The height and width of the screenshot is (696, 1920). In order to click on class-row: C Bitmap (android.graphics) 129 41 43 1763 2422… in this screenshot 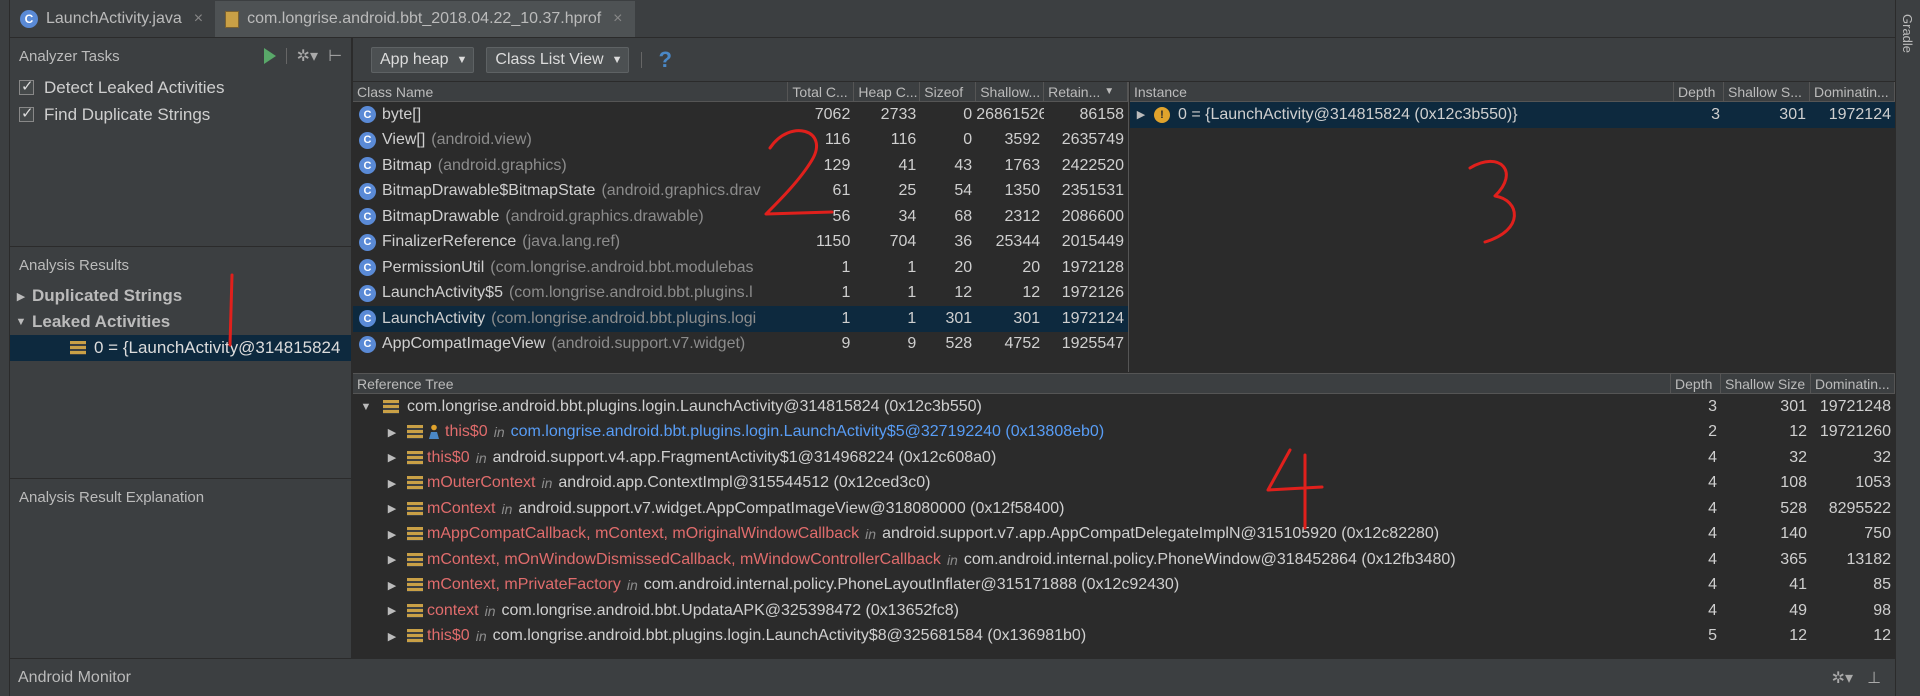, I will do `click(740, 166)`.